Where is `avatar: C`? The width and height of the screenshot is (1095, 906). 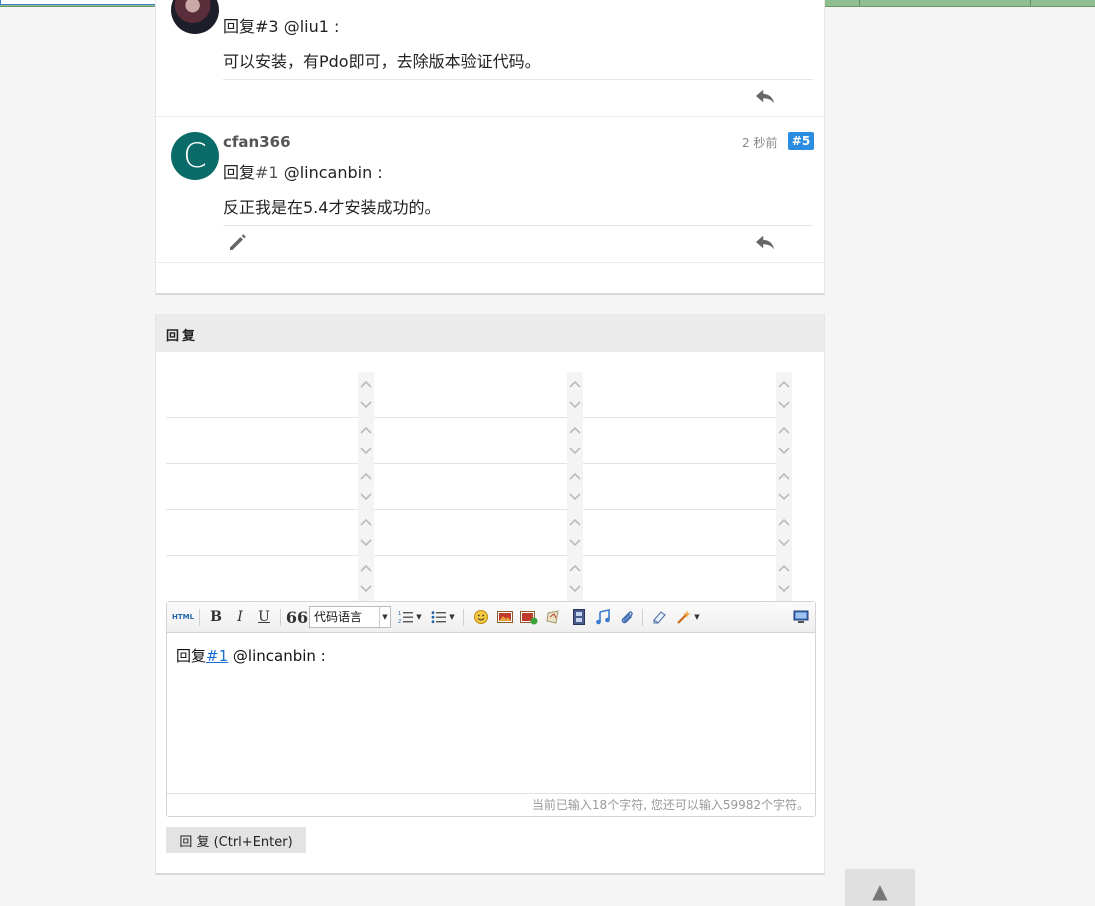
avatar: C is located at coordinates (195, 156).